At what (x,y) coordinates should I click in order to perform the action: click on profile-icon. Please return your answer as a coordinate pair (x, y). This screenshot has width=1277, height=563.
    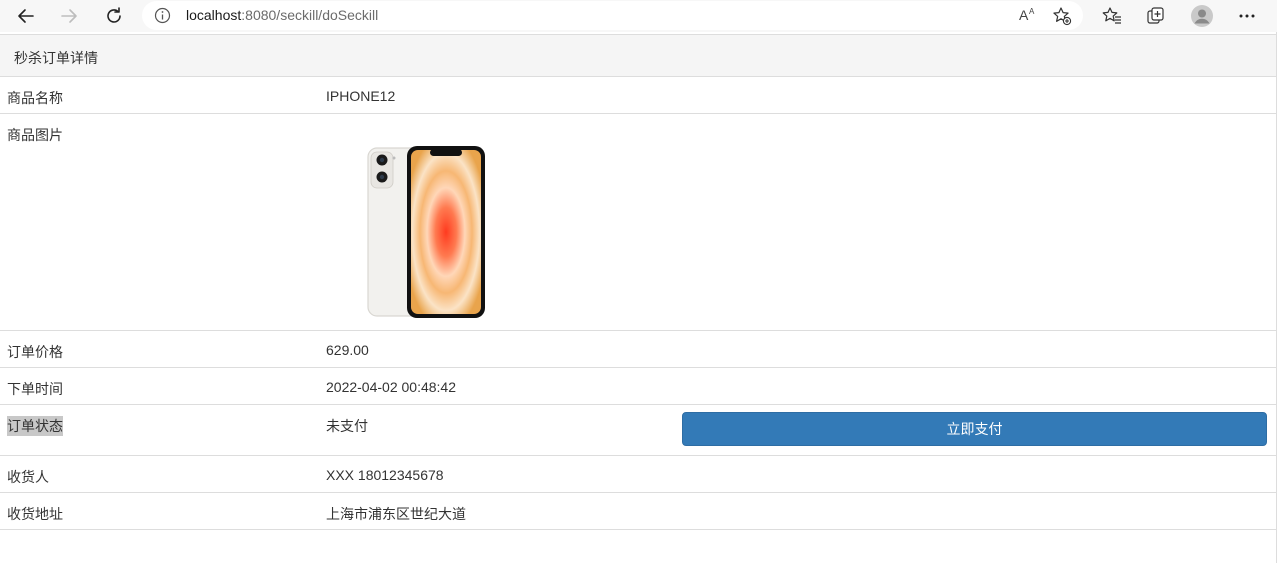
    Looking at the image, I should click on (1202, 16).